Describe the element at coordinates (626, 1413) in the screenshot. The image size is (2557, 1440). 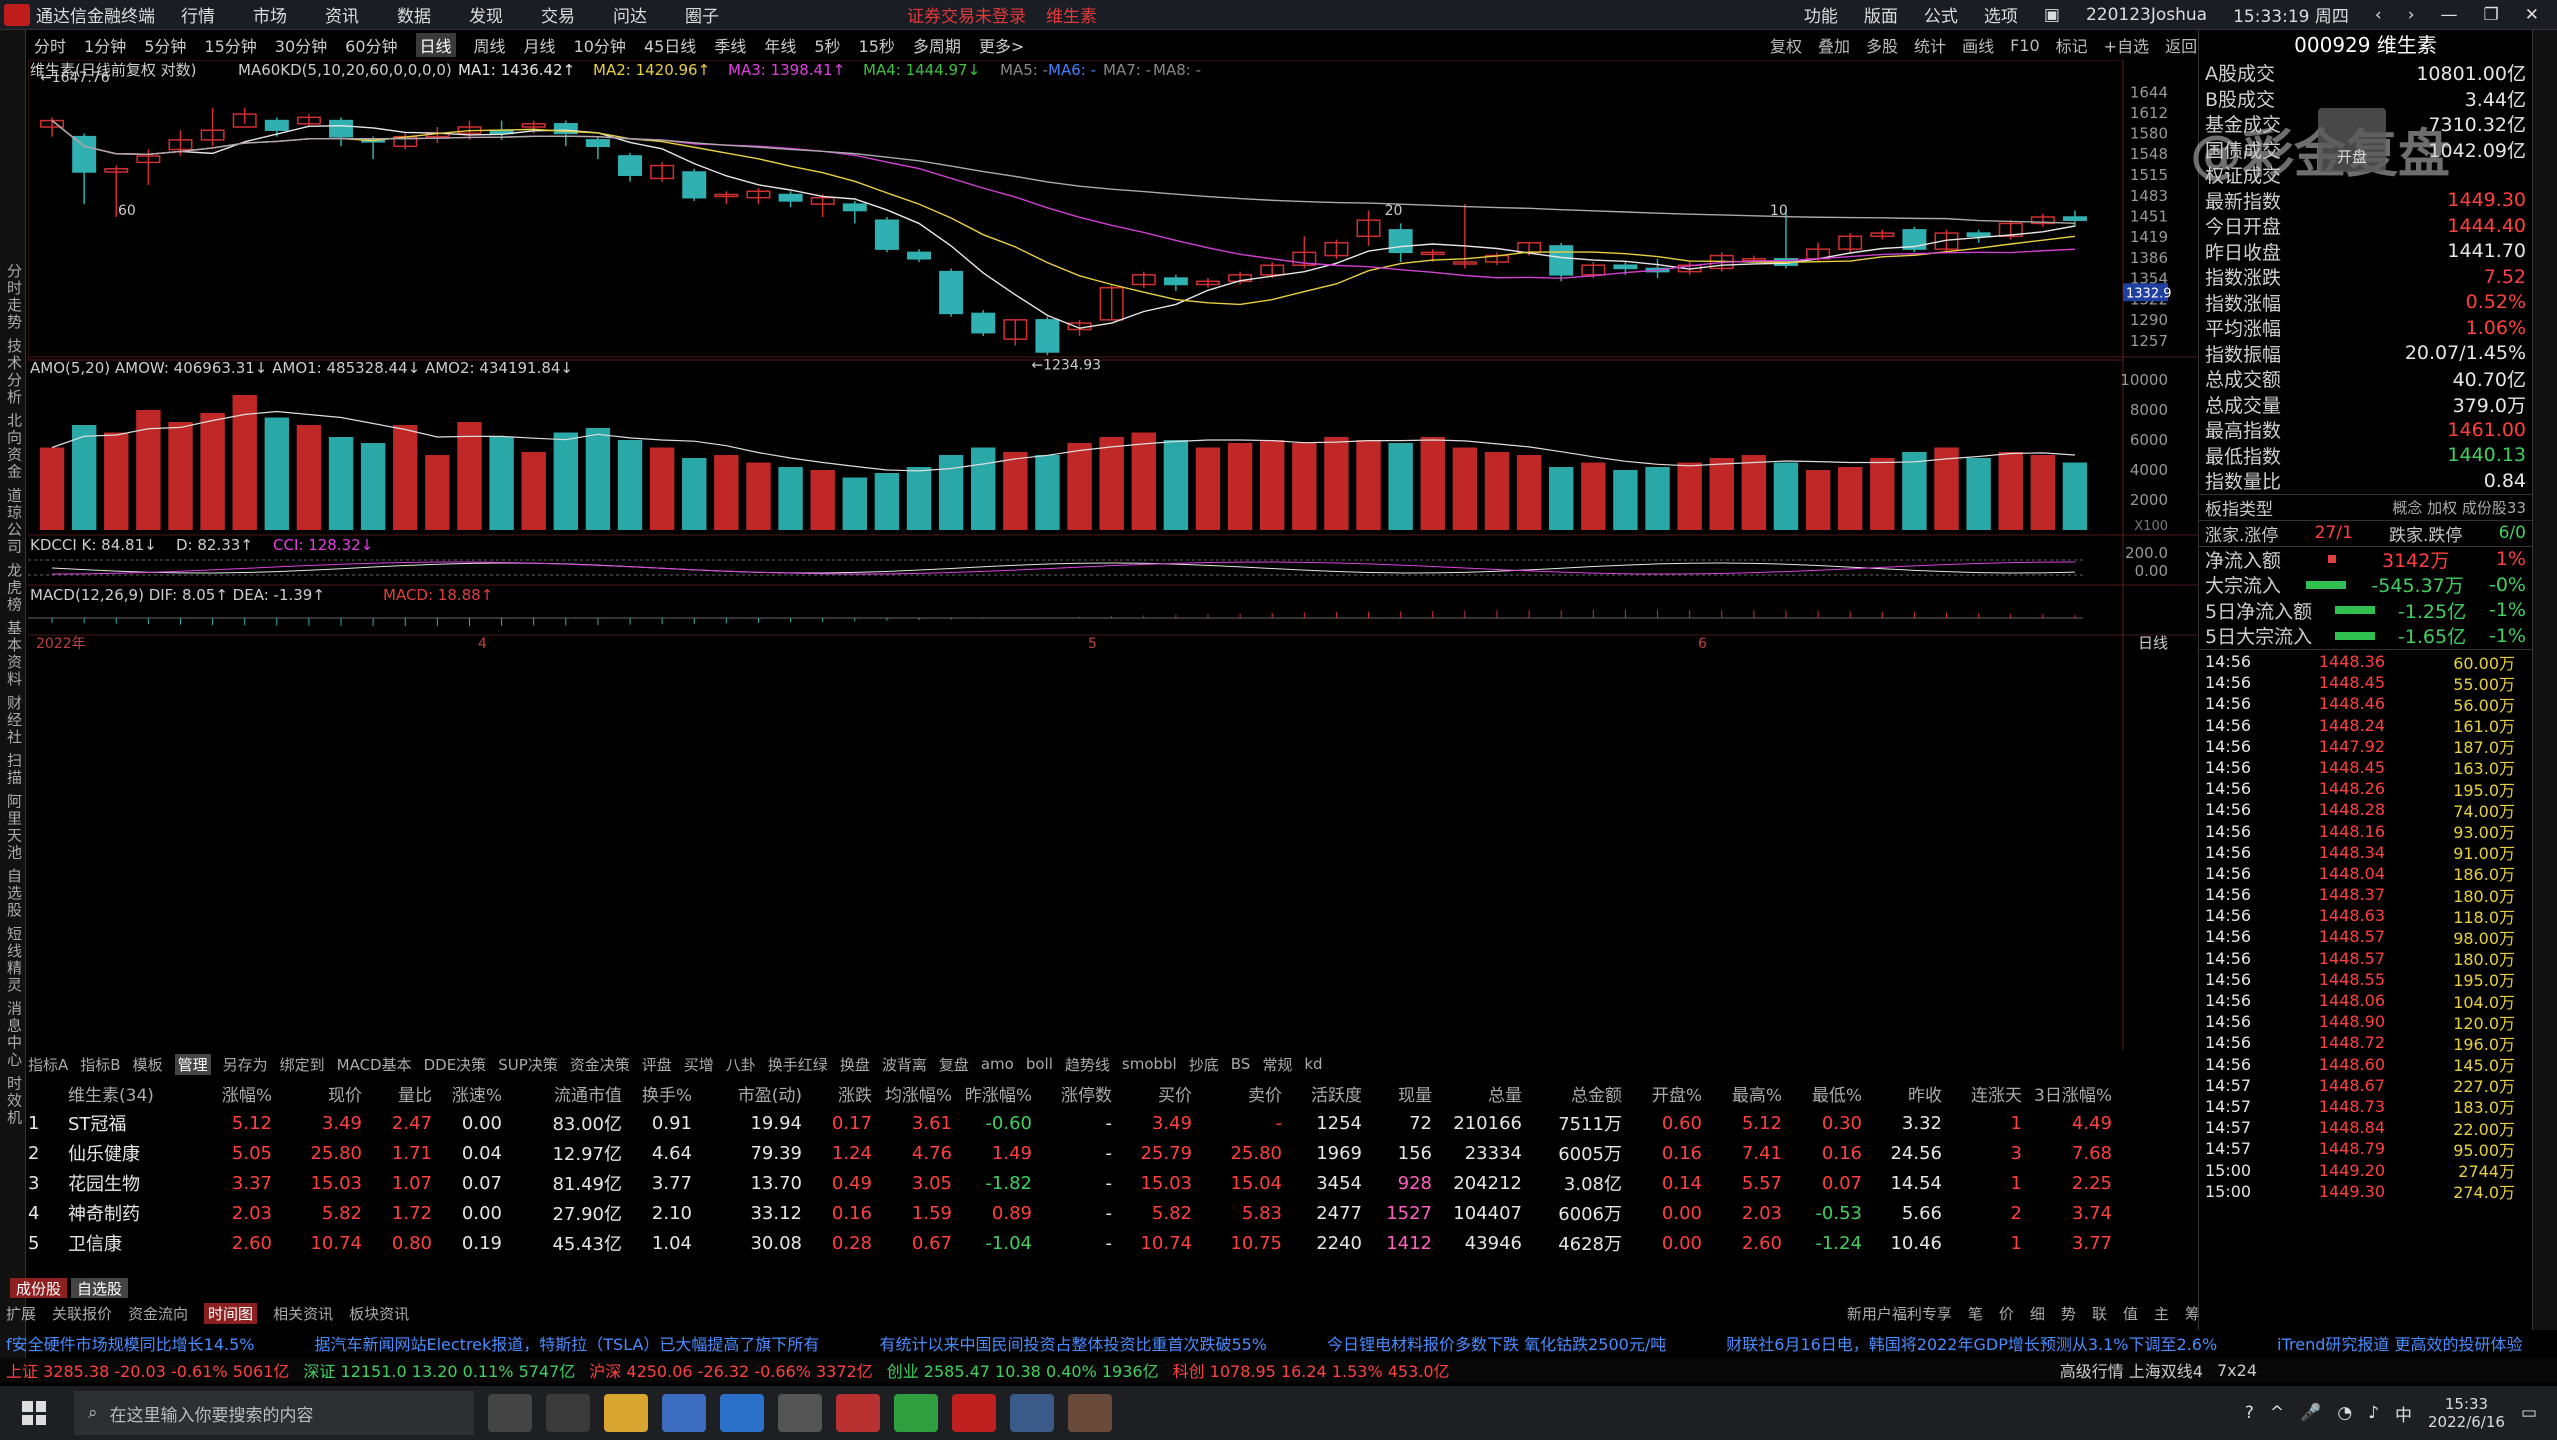
I see `file-explorer-icon` at that location.